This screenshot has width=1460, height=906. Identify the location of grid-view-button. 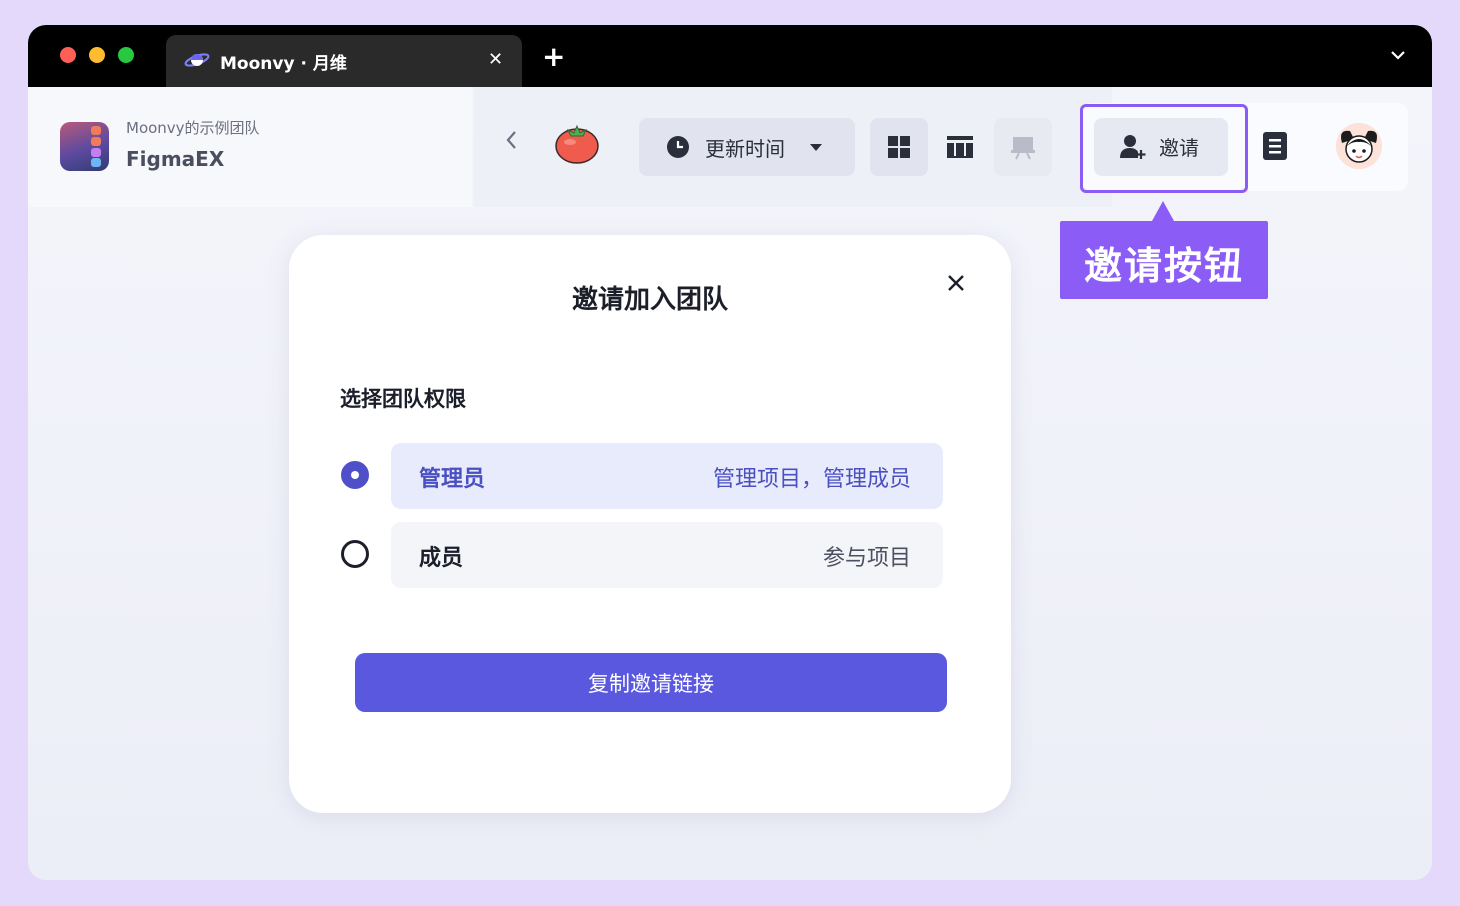
(899, 147).